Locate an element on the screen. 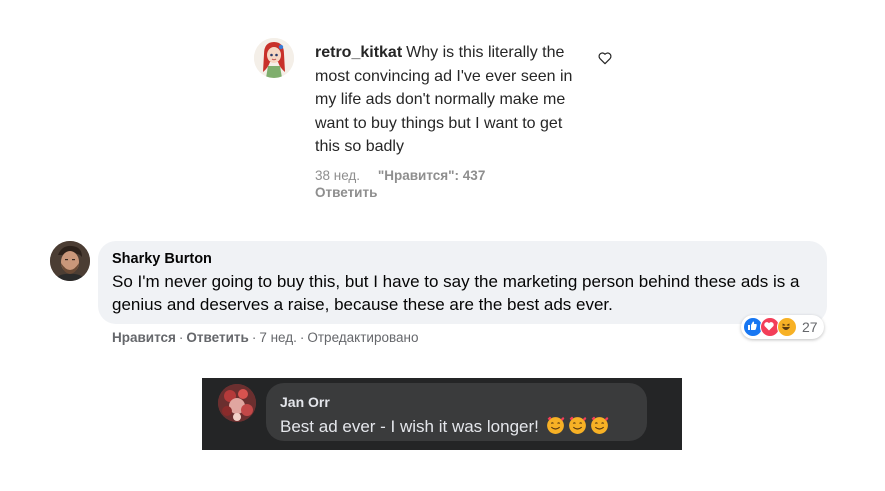  username-link: retro_kitkat is located at coordinates (358, 52).